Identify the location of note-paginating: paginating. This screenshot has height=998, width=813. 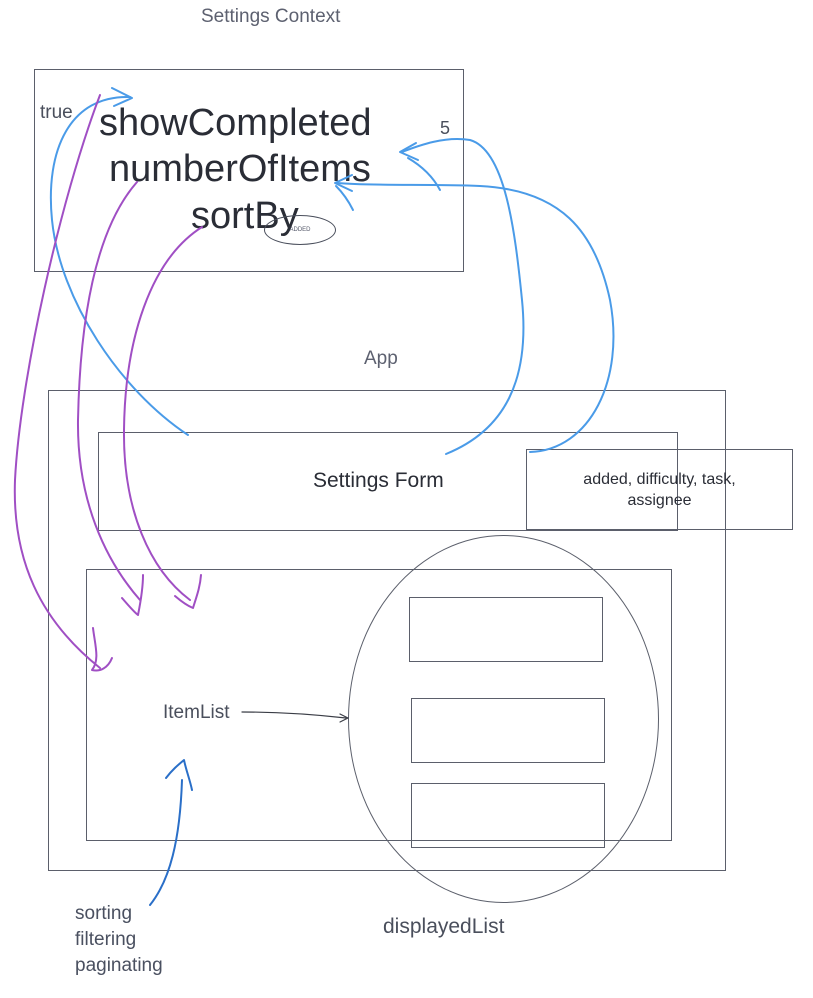
(119, 965).